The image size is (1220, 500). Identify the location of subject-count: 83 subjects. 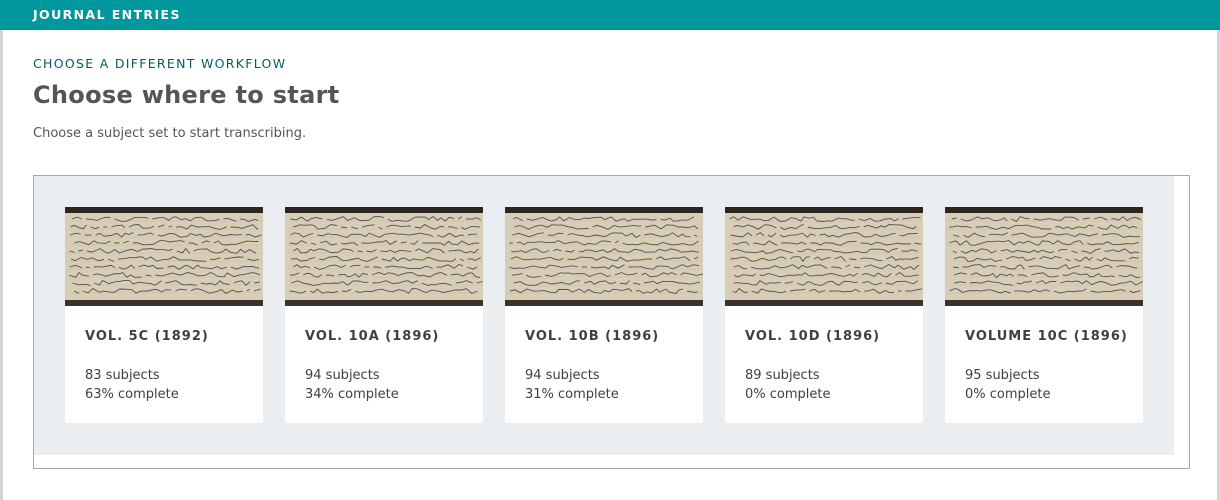
(122, 375).